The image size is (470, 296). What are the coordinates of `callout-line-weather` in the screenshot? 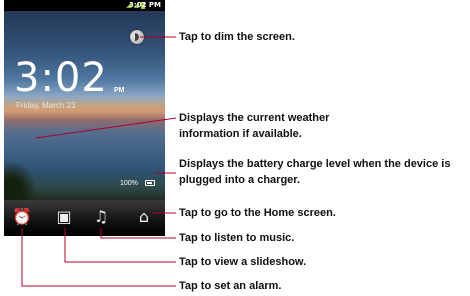 It's located at (106, 128).